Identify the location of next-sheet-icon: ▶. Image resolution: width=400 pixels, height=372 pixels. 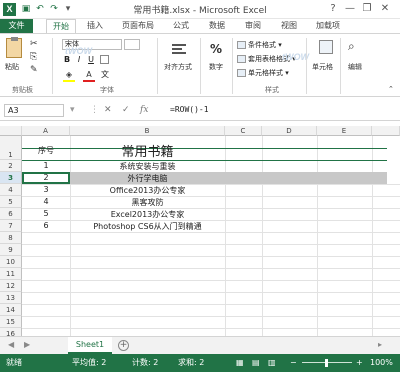
(27, 344).